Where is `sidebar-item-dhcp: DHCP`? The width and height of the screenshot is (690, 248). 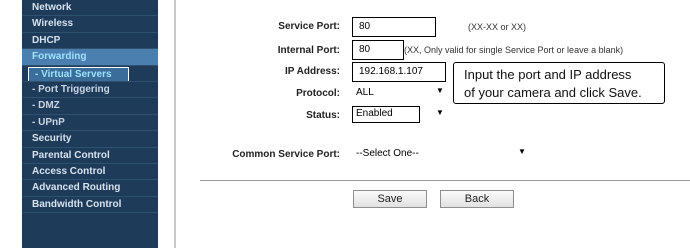
sidebar-item-dhcp: DHCP is located at coordinates (90, 41).